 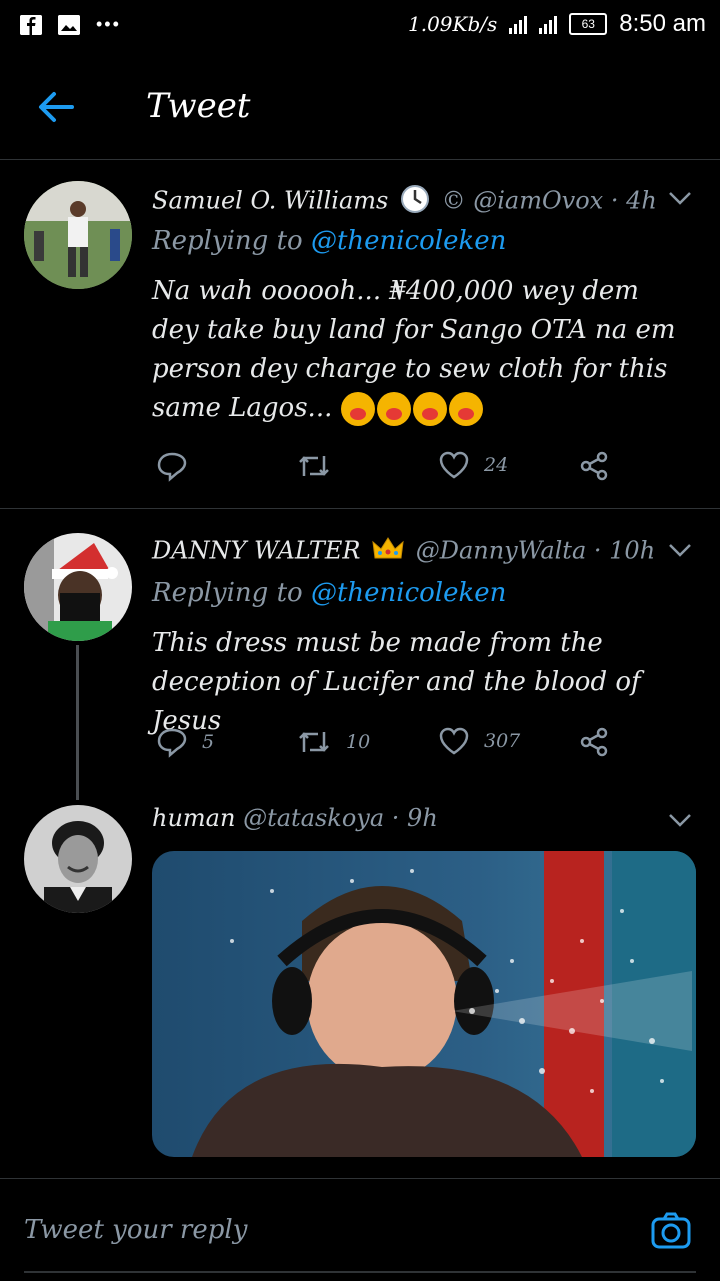 I want to click on like-count: 24, so click(x=496, y=465).